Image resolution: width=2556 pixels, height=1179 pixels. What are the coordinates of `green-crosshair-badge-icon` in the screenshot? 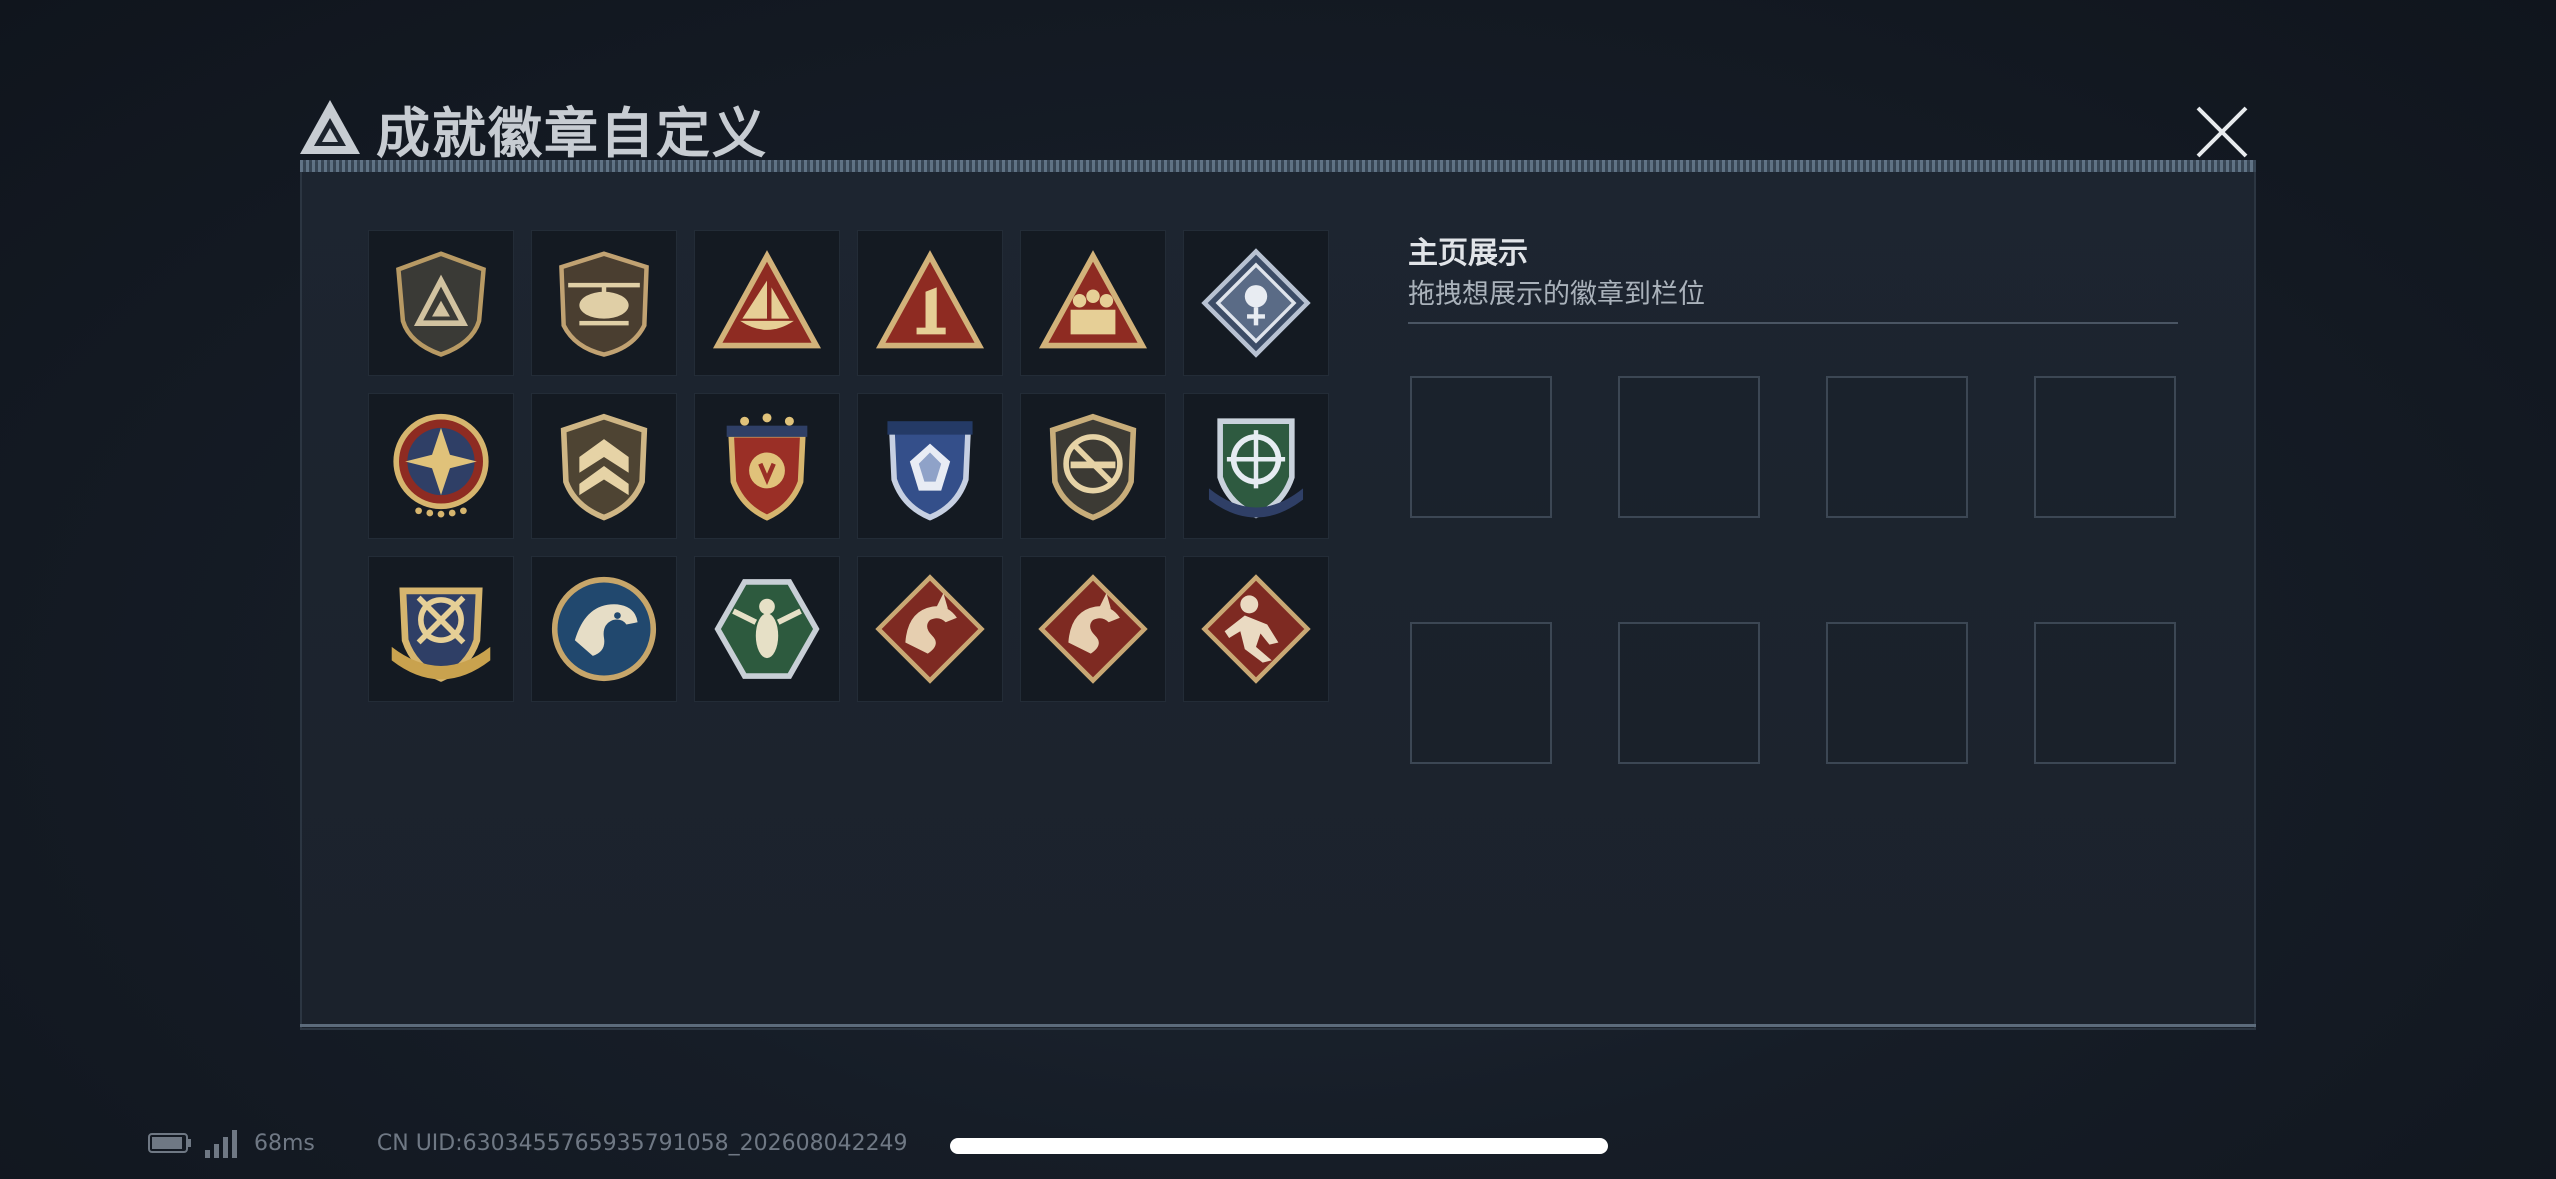 It's located at (1256, 468).